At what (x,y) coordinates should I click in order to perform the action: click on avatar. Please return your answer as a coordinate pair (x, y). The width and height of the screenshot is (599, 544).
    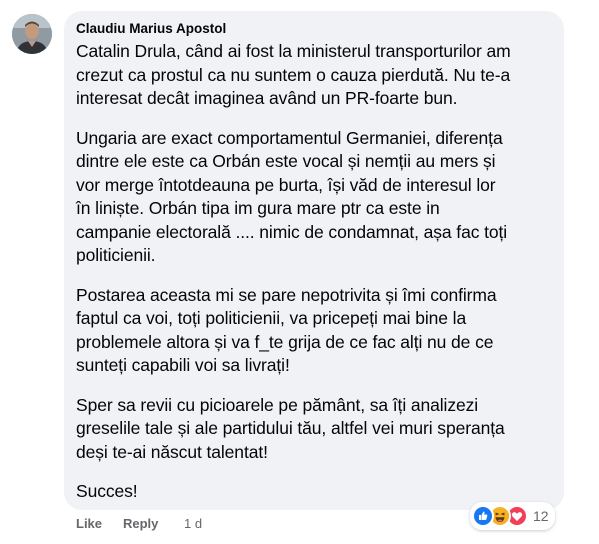
    Looking at the image, I should click on (32, 34).